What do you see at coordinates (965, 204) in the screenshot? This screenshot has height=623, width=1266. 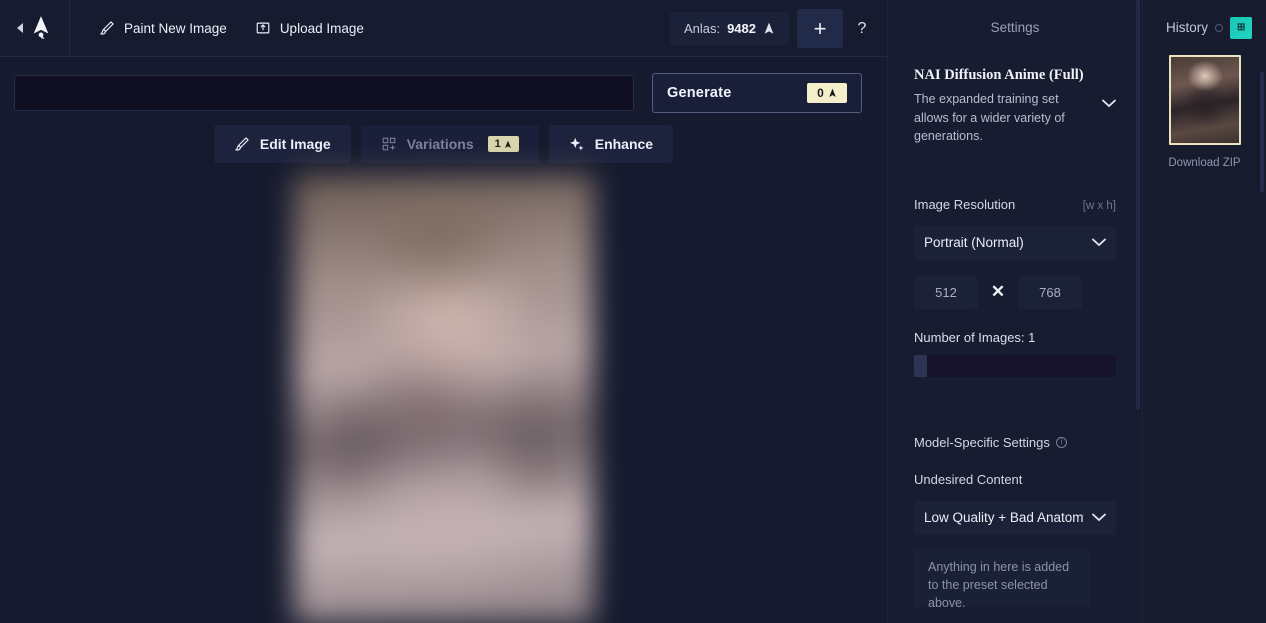 I see `image-resolution-label: Image Resolution` at bounding box center [965, 204].